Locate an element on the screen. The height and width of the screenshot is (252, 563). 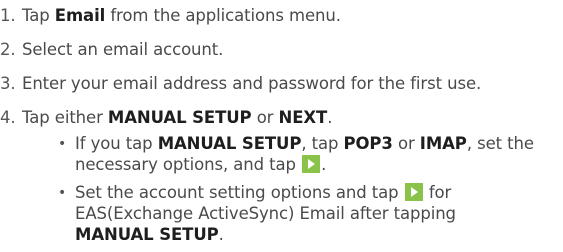
imap-label: IMAP is located at coordinates (443, 143).